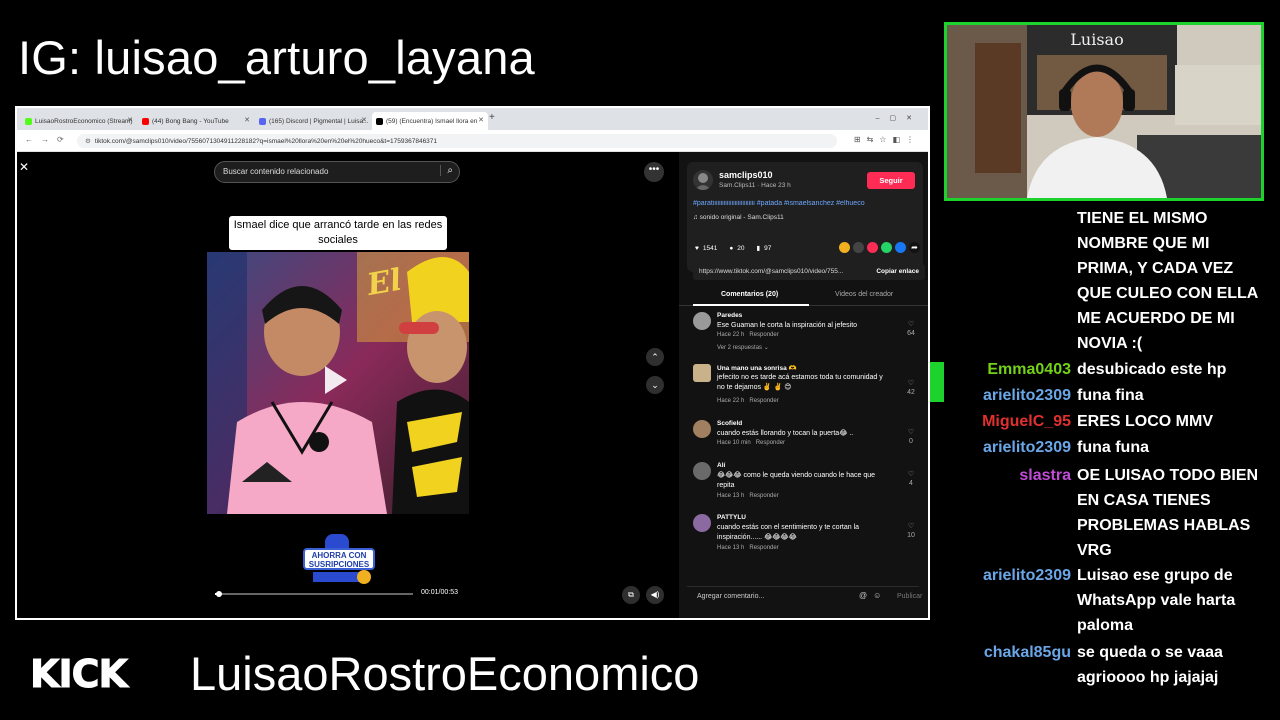 This screenshot has height=720, width=1280. Describe the element at coordinates (743, 347) in the screenshot. I see `view-replies-link: Ver 2 respuestas ⌄` at that location.